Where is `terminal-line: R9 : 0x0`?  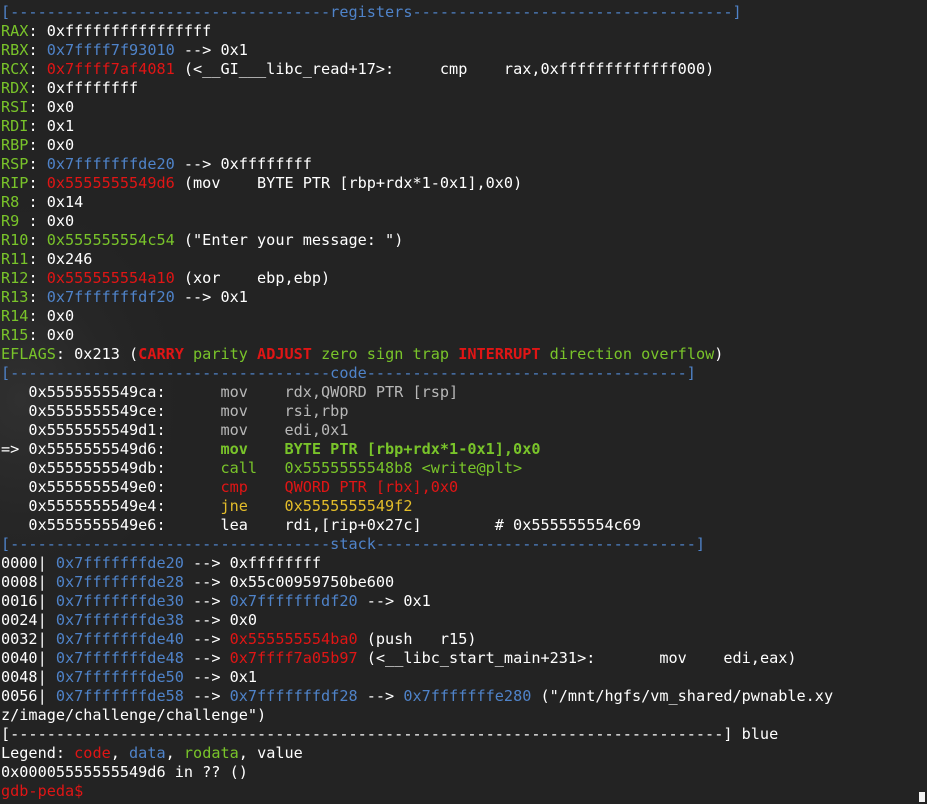
terminal-line: R9 : 0x0 is located at coordinates (417, 221).